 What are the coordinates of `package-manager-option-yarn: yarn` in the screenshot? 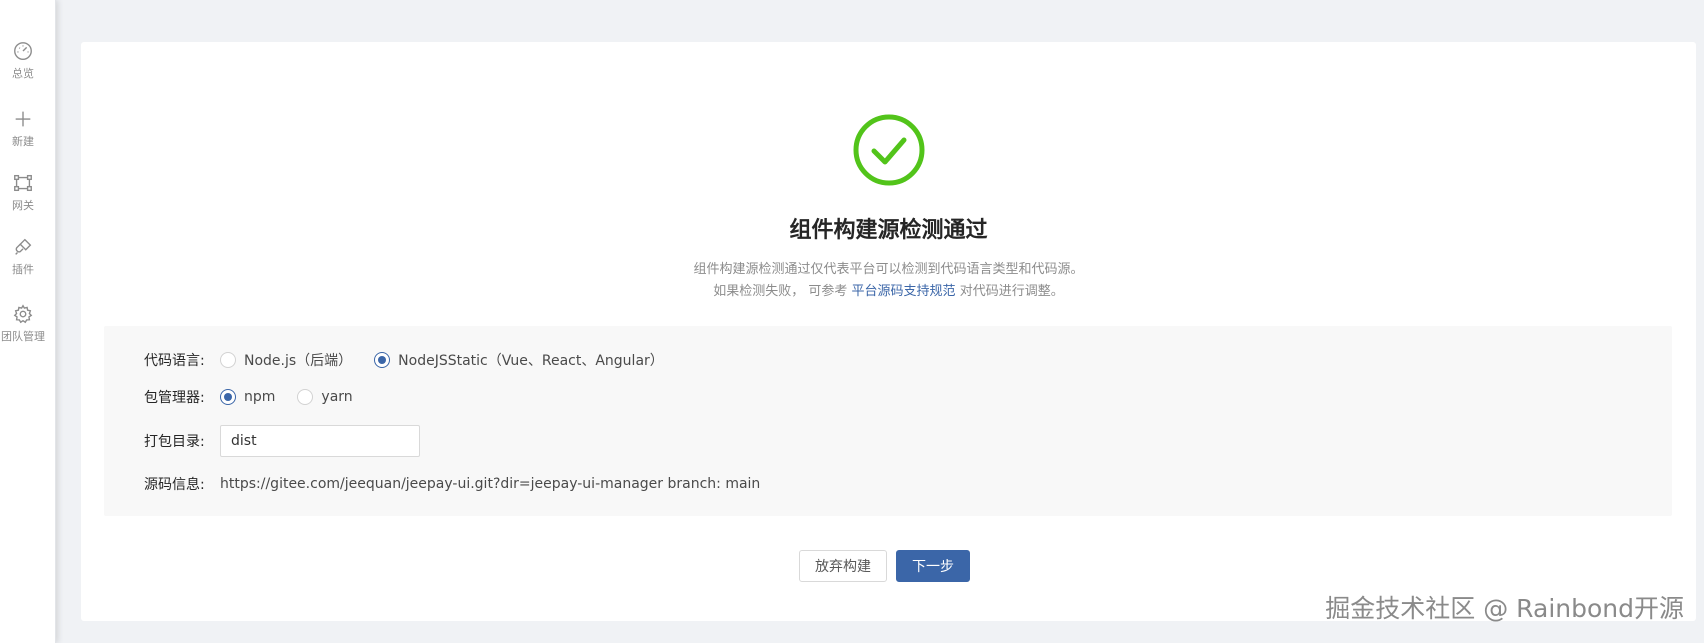 It's located at (325, 397).